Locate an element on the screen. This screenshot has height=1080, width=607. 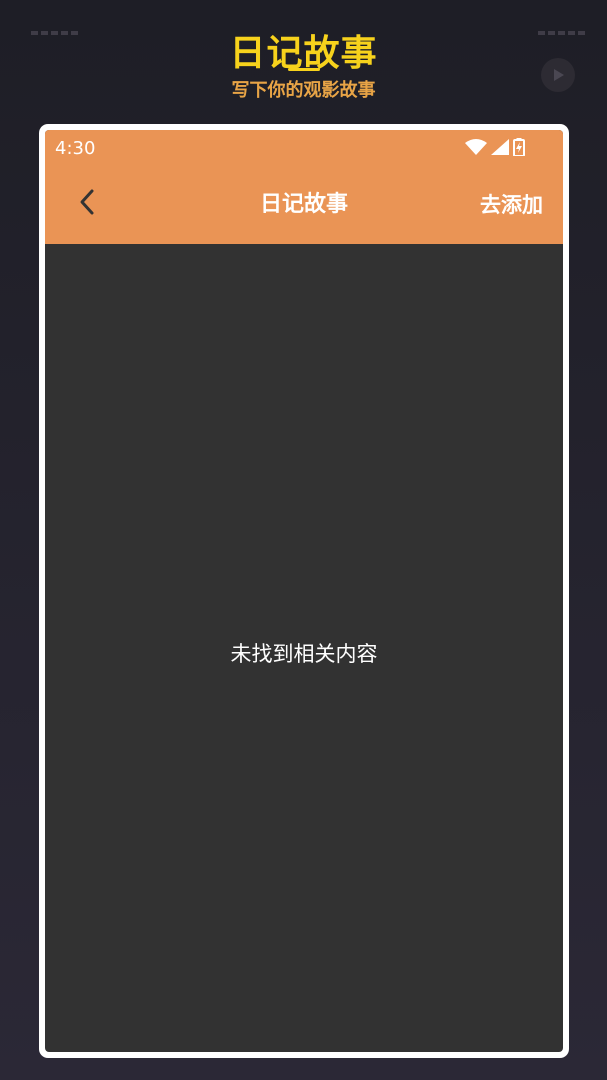
title-underline is located at coordinates (304, 69).